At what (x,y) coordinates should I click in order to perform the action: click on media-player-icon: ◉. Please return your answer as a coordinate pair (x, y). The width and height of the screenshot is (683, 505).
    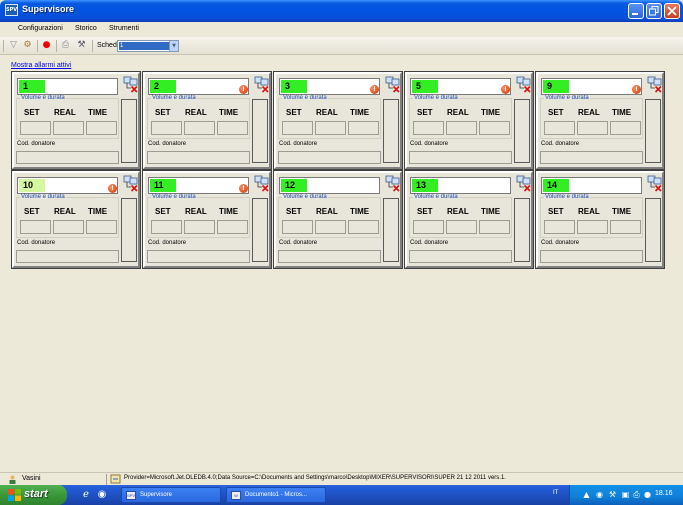
    Looking at the image, I should click on (102, 495).